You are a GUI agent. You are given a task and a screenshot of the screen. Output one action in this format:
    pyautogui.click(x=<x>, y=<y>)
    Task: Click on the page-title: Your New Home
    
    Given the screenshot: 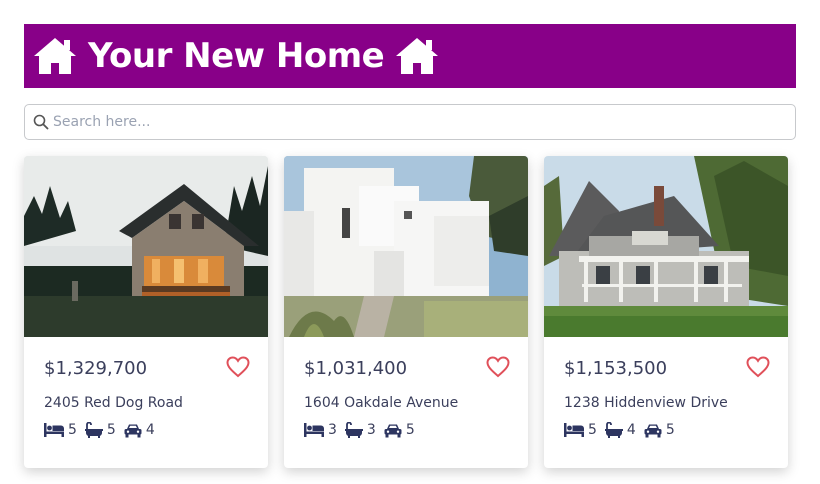 What is the action you would take?
    pyautogui.click(x=236, y=56)
    